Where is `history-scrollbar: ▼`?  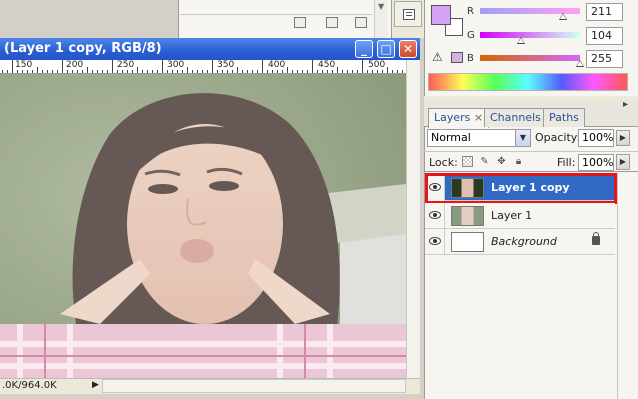 history-scrollbar: ▼ is located at coordinates (381, 19).